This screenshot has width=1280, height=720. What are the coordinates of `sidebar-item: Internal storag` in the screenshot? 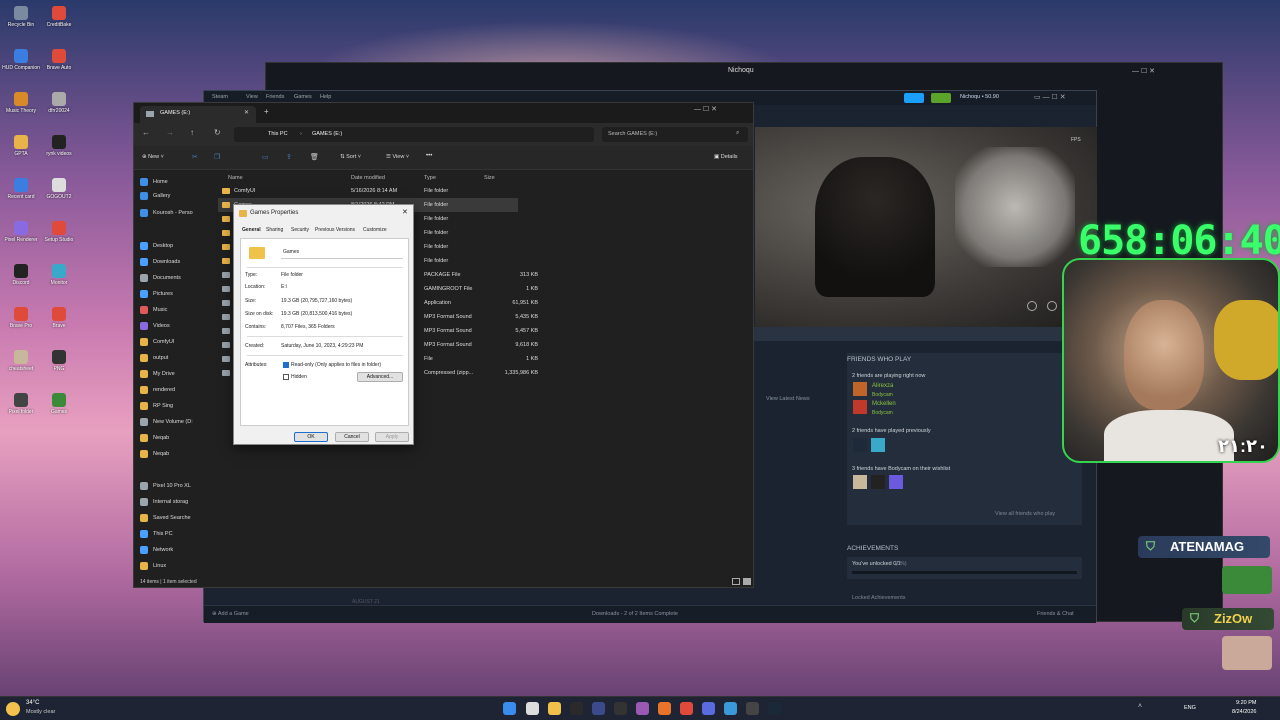 It's located at (173, 502).